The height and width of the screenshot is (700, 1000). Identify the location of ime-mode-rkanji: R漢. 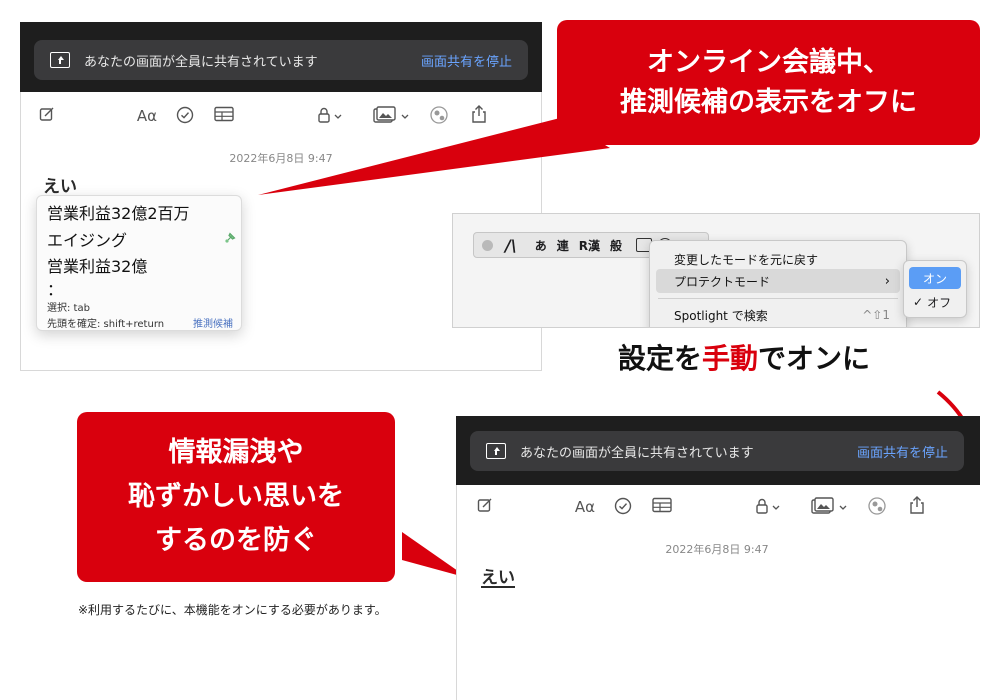
(589, 245).